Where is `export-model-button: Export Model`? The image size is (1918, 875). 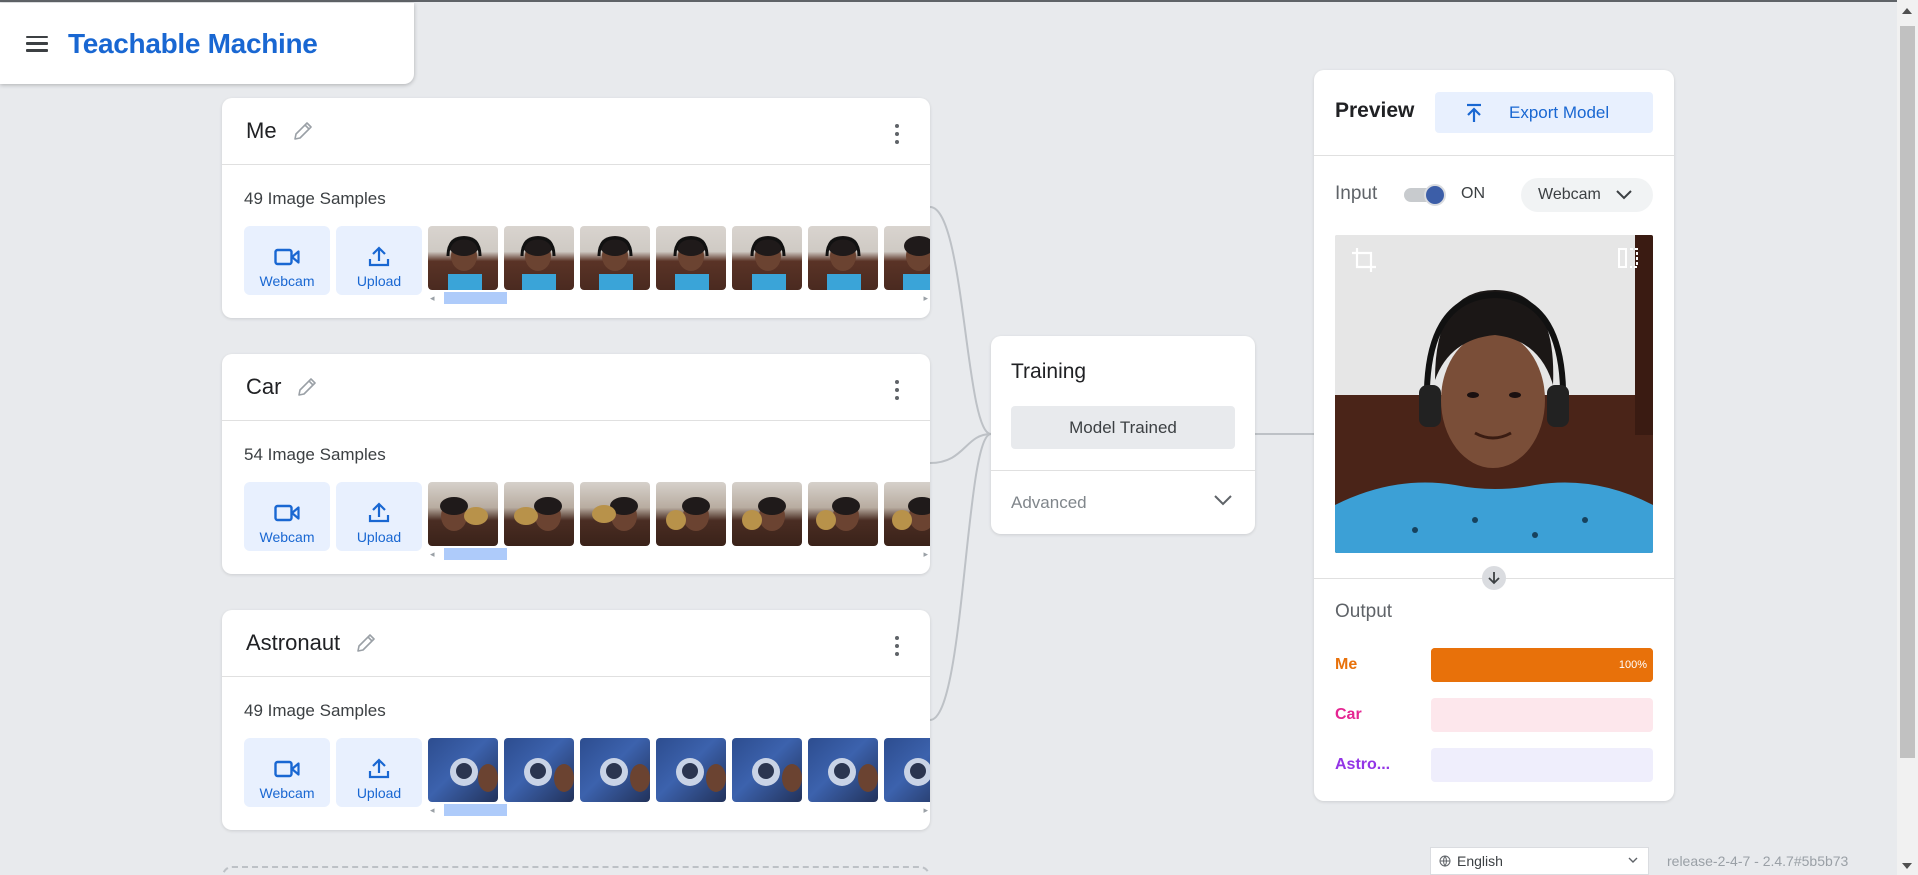
export-model-button: Export Model is located at coordinates (1544, 112).